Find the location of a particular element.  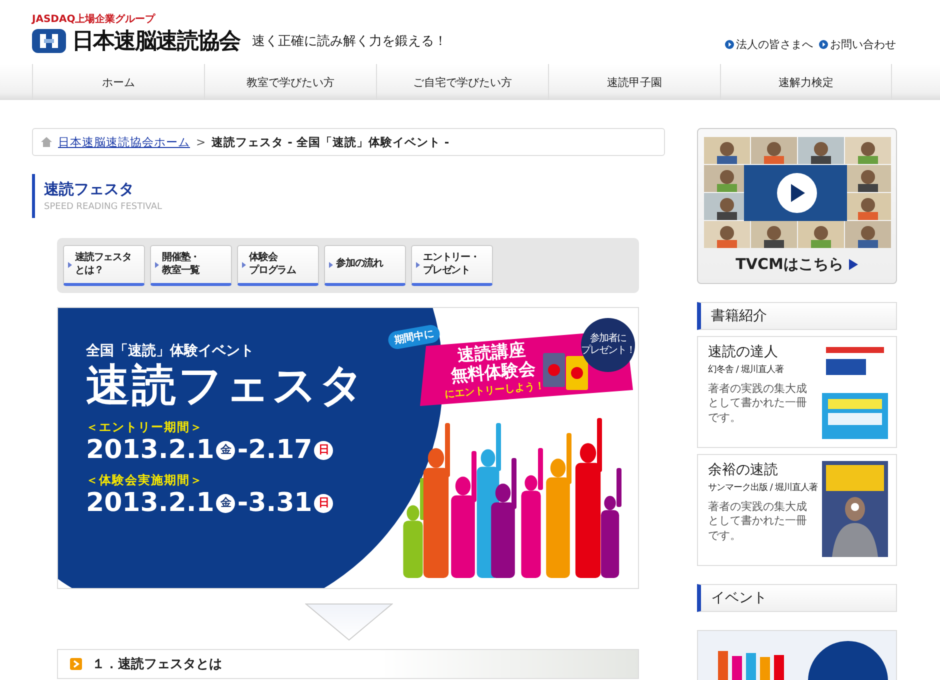

book-card: 余裕の速読 サンマーク出版 / 堀川直人著 著者の実践の集大成として書かれた一冊です。 is located at coordinates (797, 510).